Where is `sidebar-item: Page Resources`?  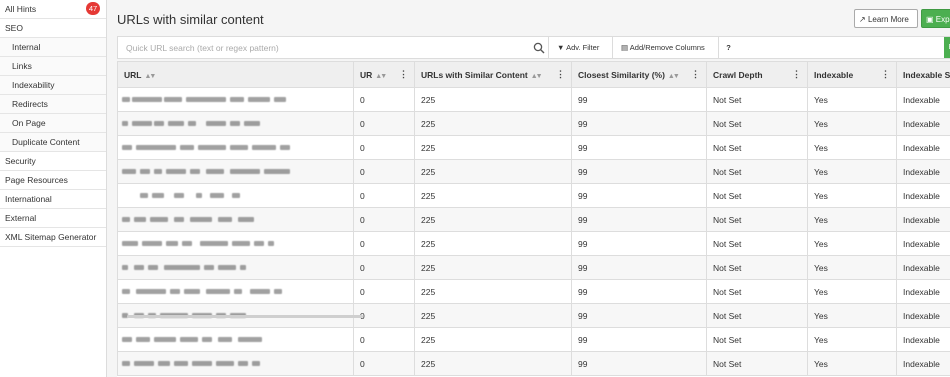
sidebar-item: Page Resources is located at coordinates (53, 180).